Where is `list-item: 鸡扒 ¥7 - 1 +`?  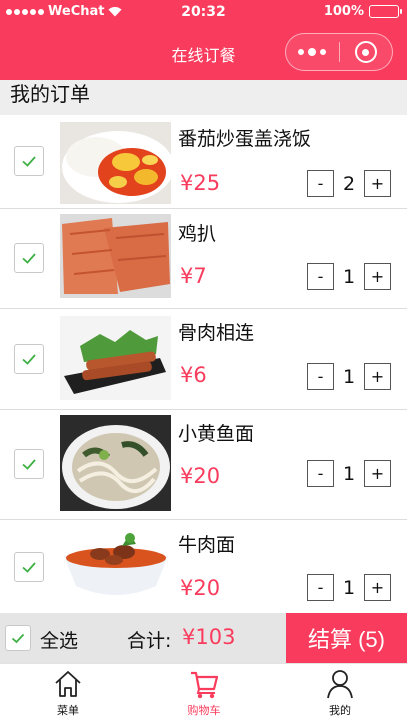
list-item: 鸡扒 ¥7 - 1 + is located at coordinates (203, 259).